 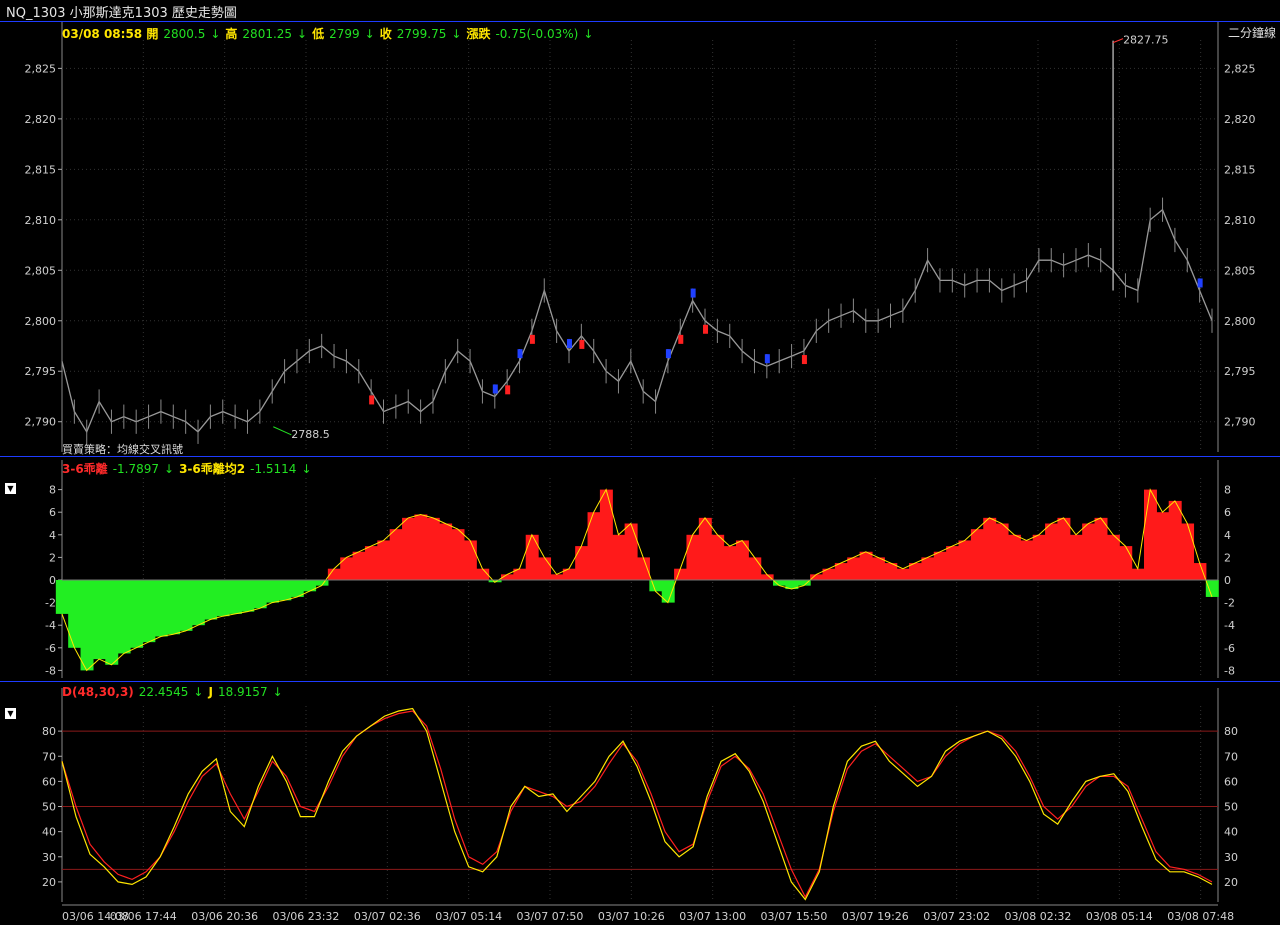 What do you see at coordinates (1200, 916) in the screenshot?
I see `x-axis-tick-label: 03/08 07:48` at bounding box center [1200, 916].